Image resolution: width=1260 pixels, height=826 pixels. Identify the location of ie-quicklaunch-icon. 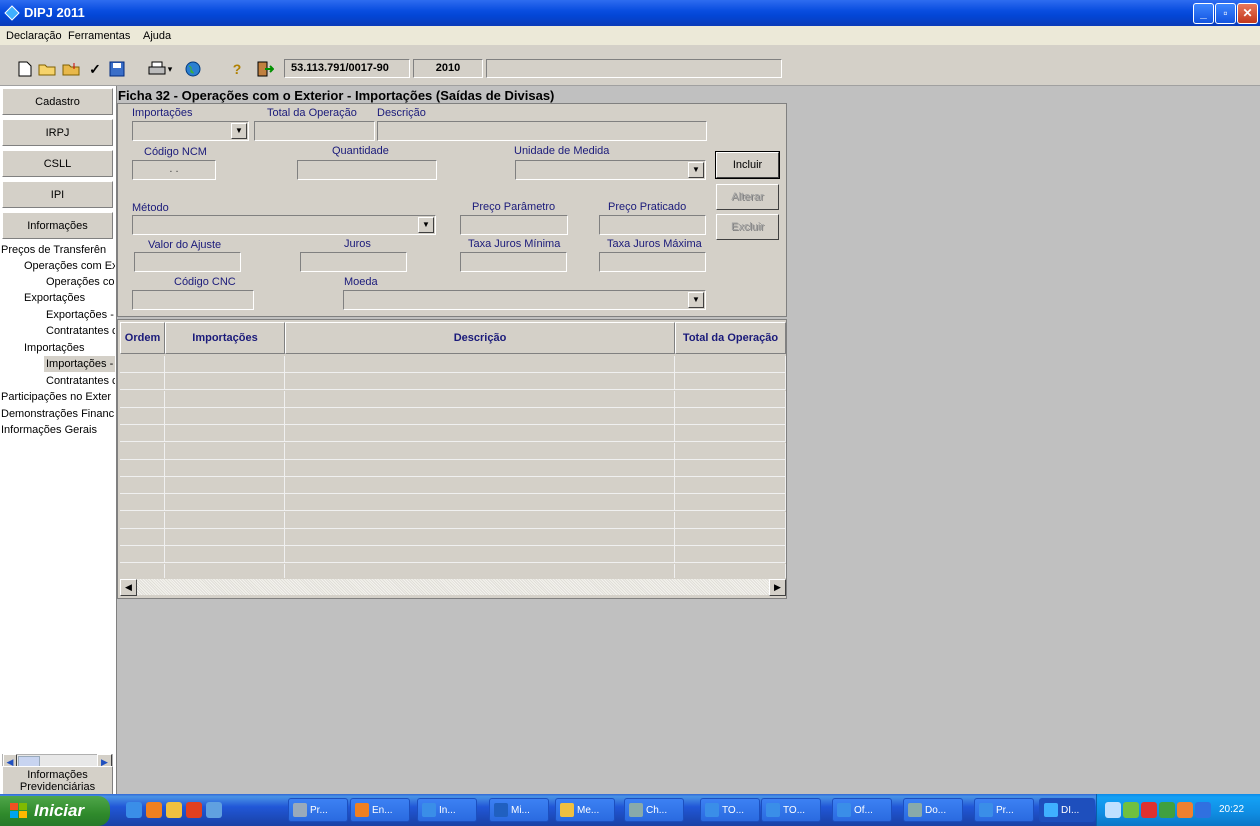
(134, 810).